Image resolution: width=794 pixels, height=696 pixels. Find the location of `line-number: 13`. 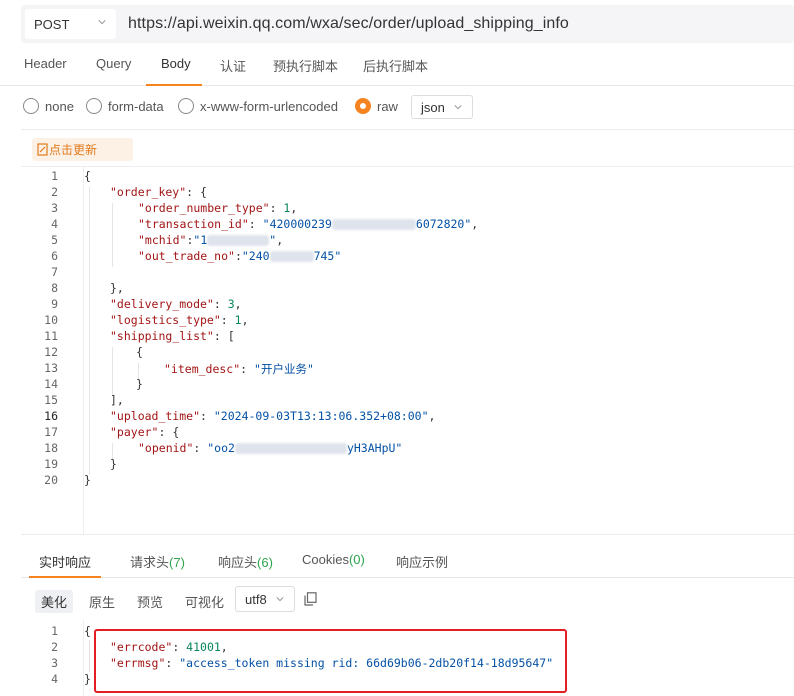

line-number: 13 is located at coordinates (51, 368).